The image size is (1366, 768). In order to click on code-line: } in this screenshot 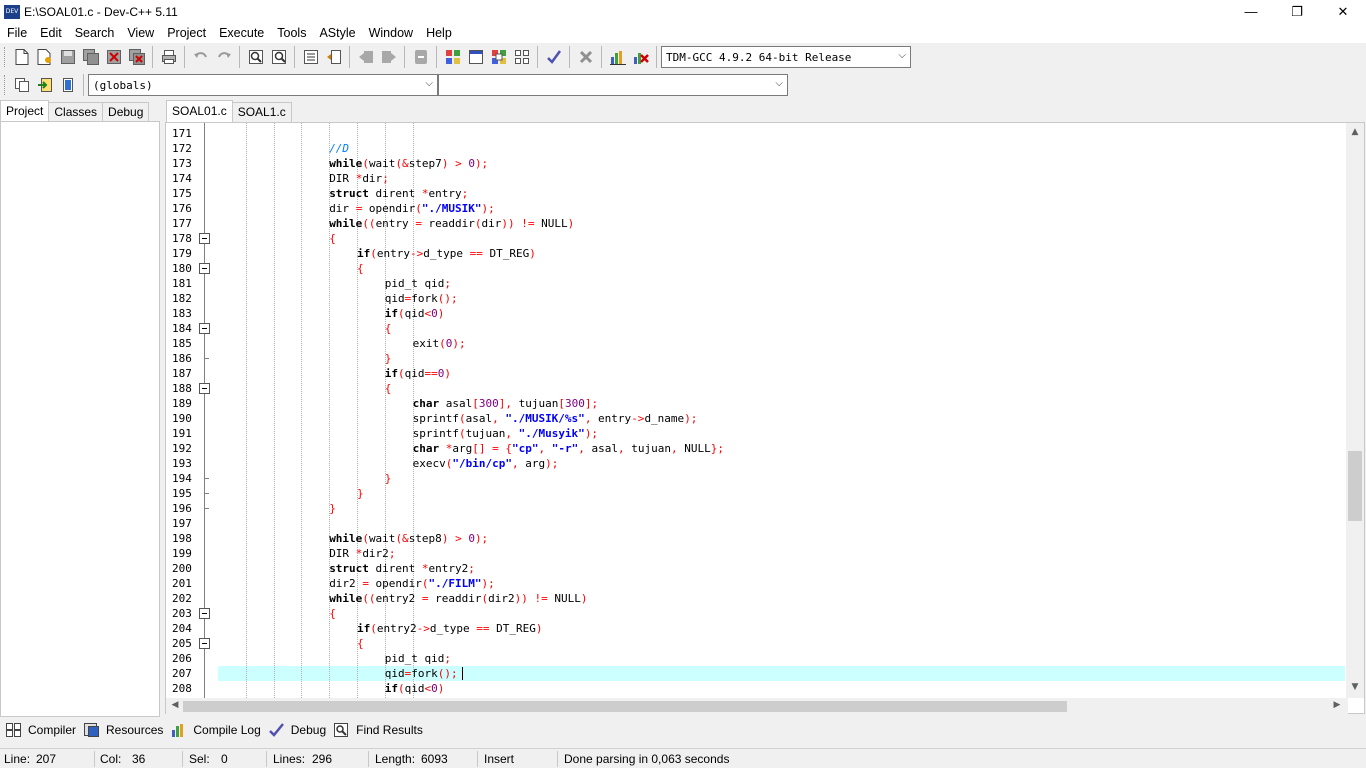, I will do `click(388, 478)`.